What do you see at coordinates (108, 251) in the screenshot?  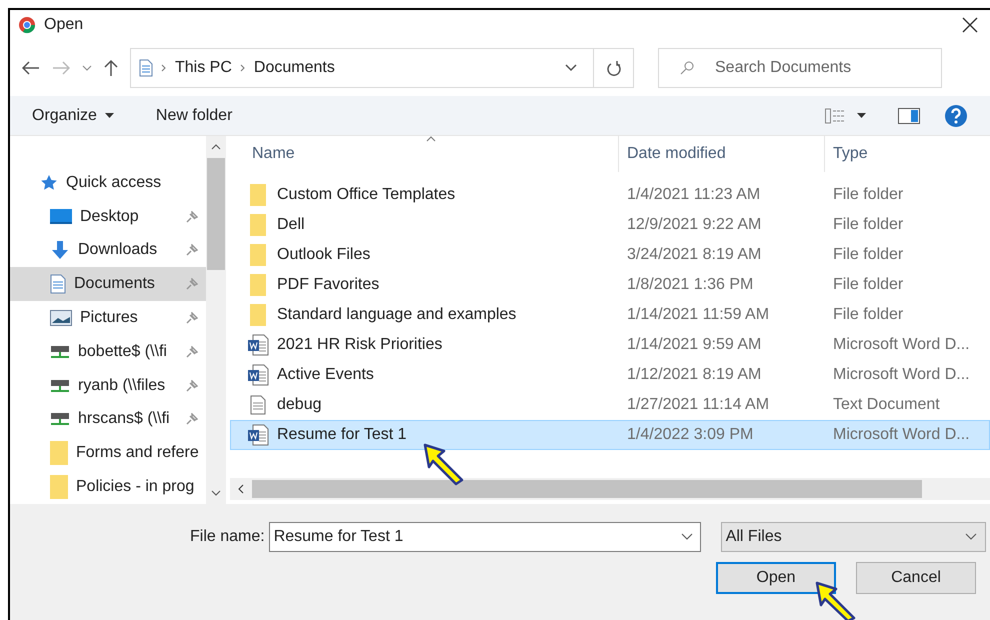 I see `sidebar-item: Downloads` at bounding box center [108, 251].